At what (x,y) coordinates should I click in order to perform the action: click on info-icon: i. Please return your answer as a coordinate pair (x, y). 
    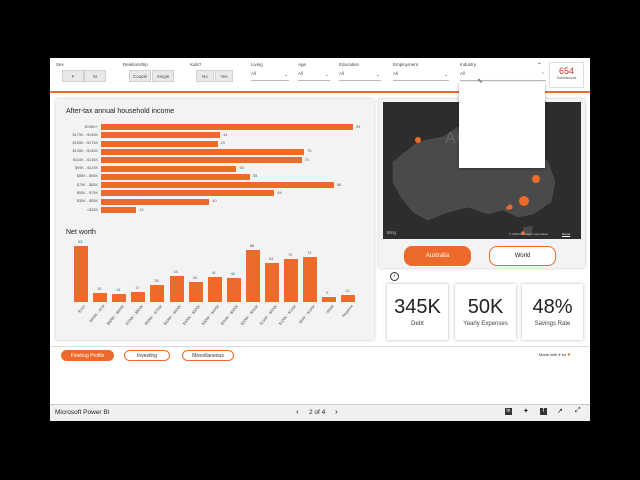
    Looking at the image, I should click on (394, 276).